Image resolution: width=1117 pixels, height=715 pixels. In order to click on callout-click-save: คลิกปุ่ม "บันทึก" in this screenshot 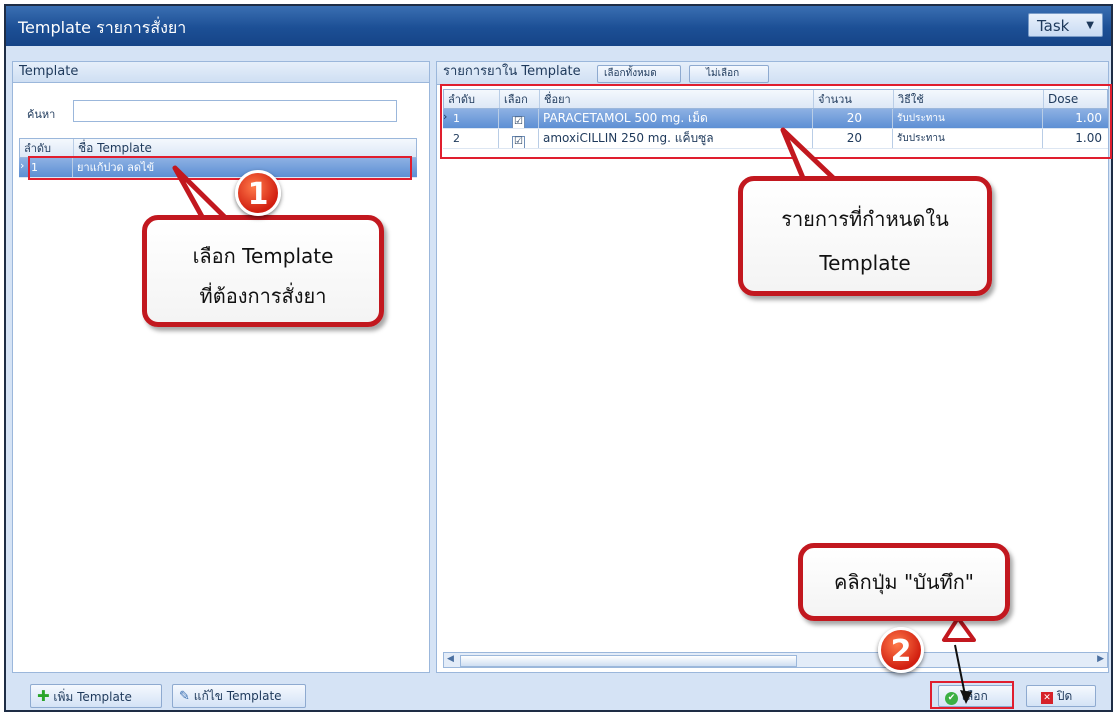, I will do `click(904, 582)`.